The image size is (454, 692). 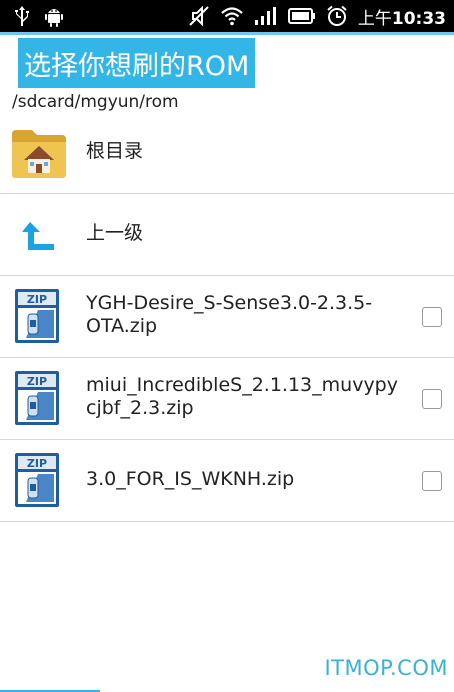 I want to click on list-item-file: ZIP 3.0_FOR_IS_WKNH.zip, so click(x=227, y=481).